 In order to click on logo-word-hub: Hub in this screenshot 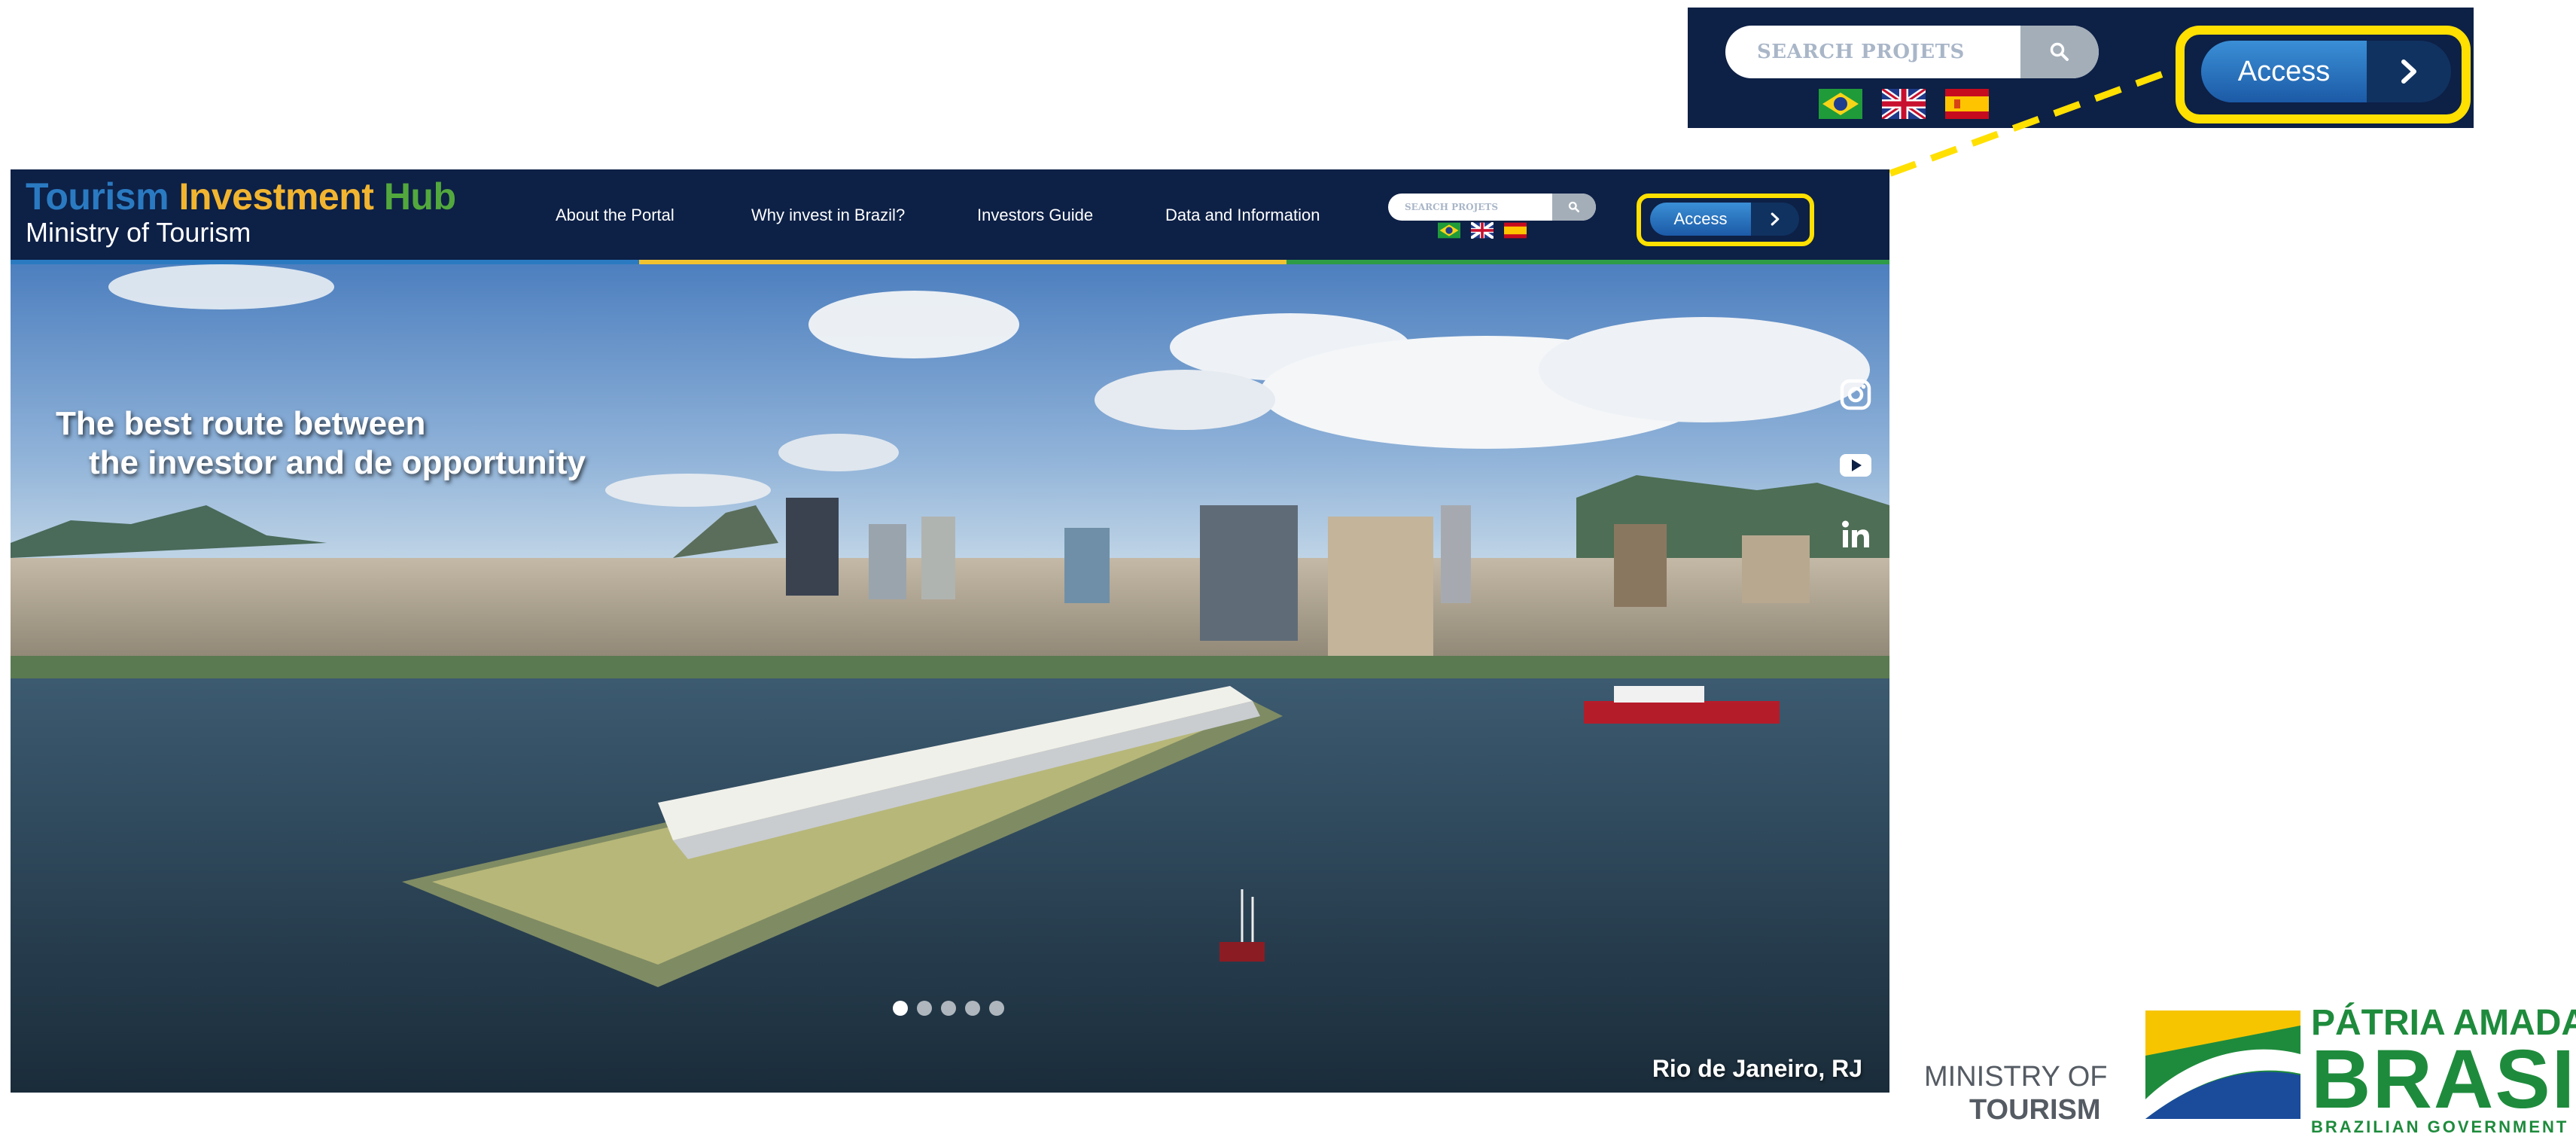, I will do `click(419, 197)`.